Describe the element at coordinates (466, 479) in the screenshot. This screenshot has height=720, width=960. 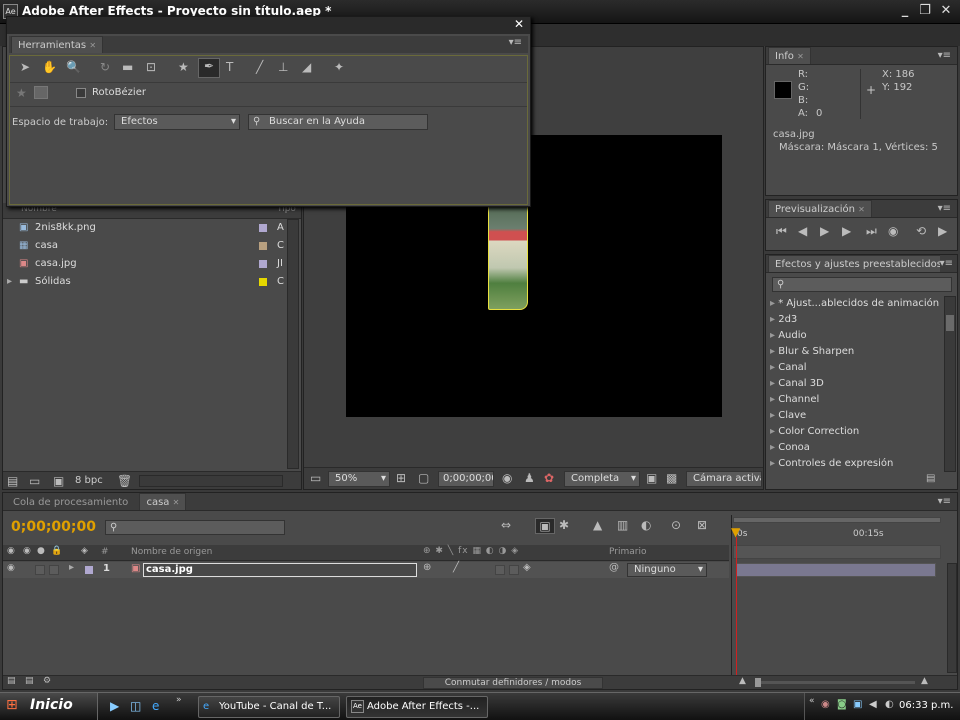
I see `current-time-field: 0;00;00;00` at that location.